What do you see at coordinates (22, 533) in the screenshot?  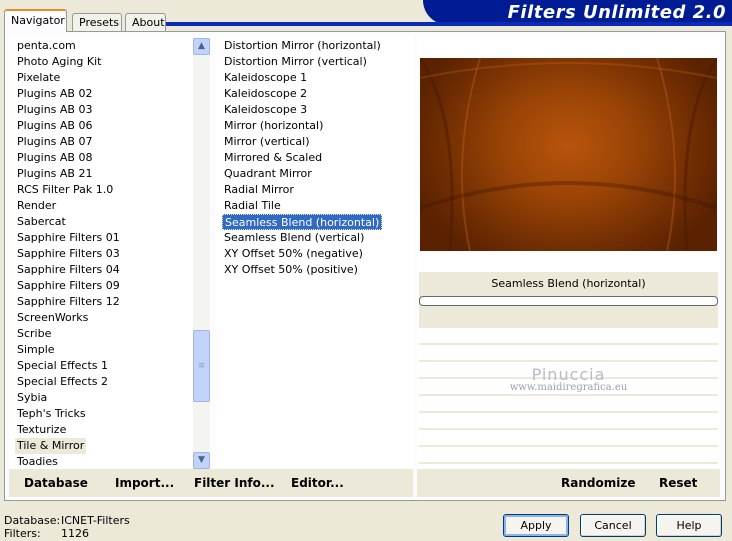 I see `filters-label: Filters:` at bounding box center [22, 533].